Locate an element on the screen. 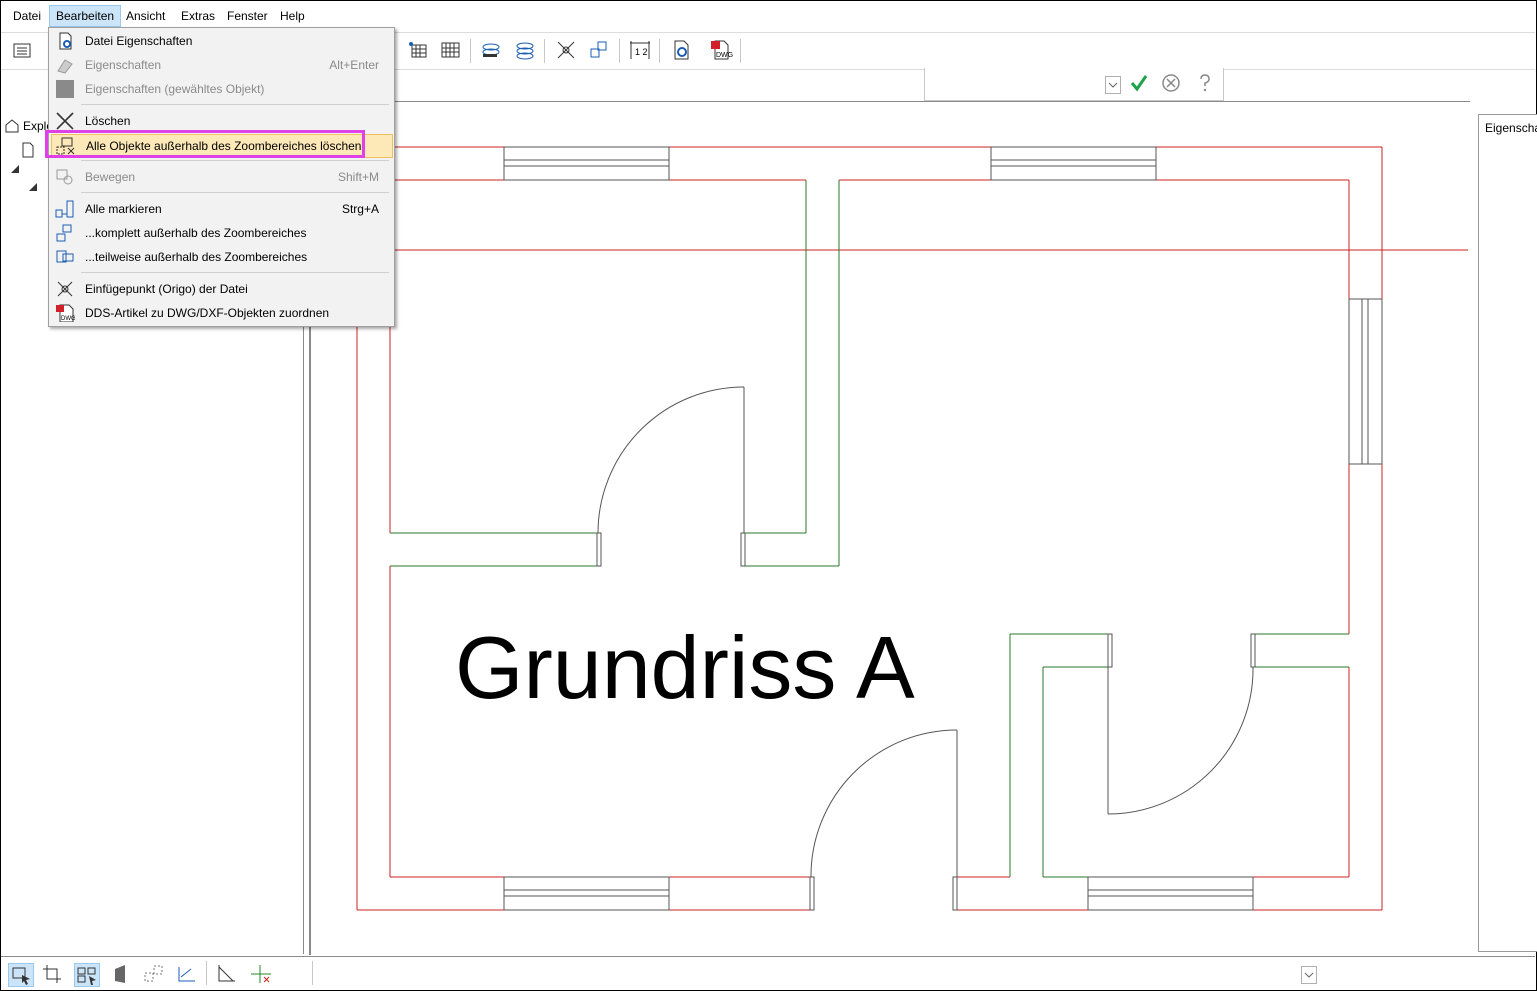  window-select-icon is located at coordinates (87, 975).